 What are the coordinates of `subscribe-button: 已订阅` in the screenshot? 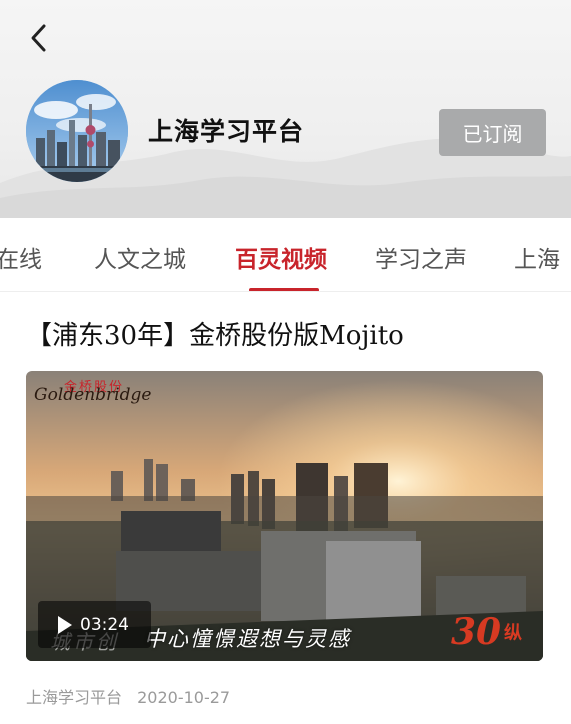 It's located at (492, 132).